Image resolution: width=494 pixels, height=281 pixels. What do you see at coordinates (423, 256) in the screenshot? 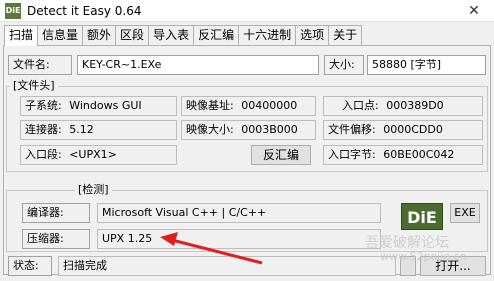
I see `watermark-url: www.52pojie.cn` at bounding box center [423, 256].